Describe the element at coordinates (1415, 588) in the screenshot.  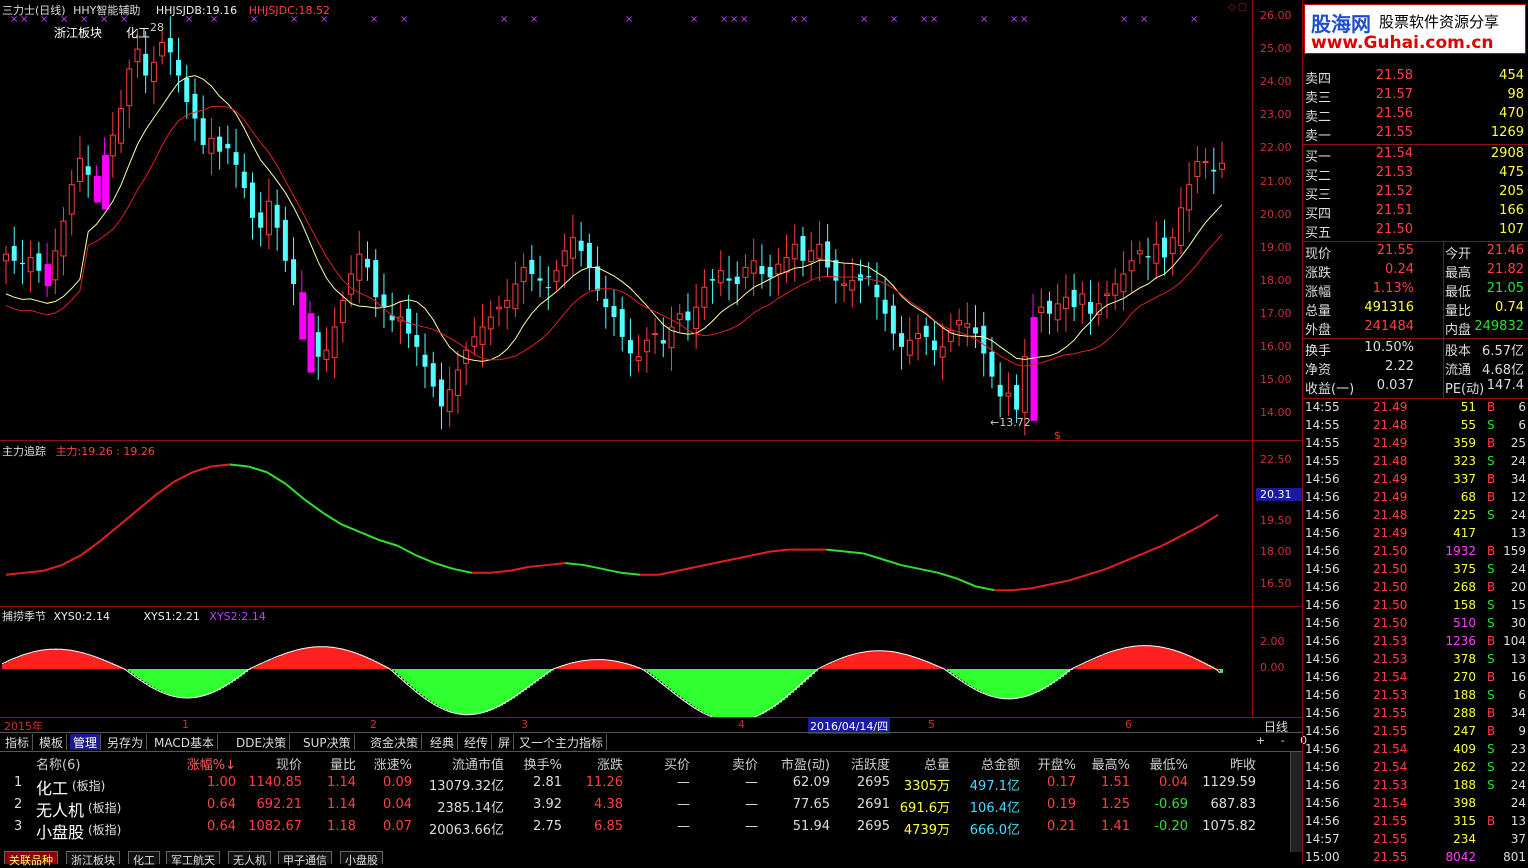
I see `tick-row: 14:5621.50268B20` at that location.